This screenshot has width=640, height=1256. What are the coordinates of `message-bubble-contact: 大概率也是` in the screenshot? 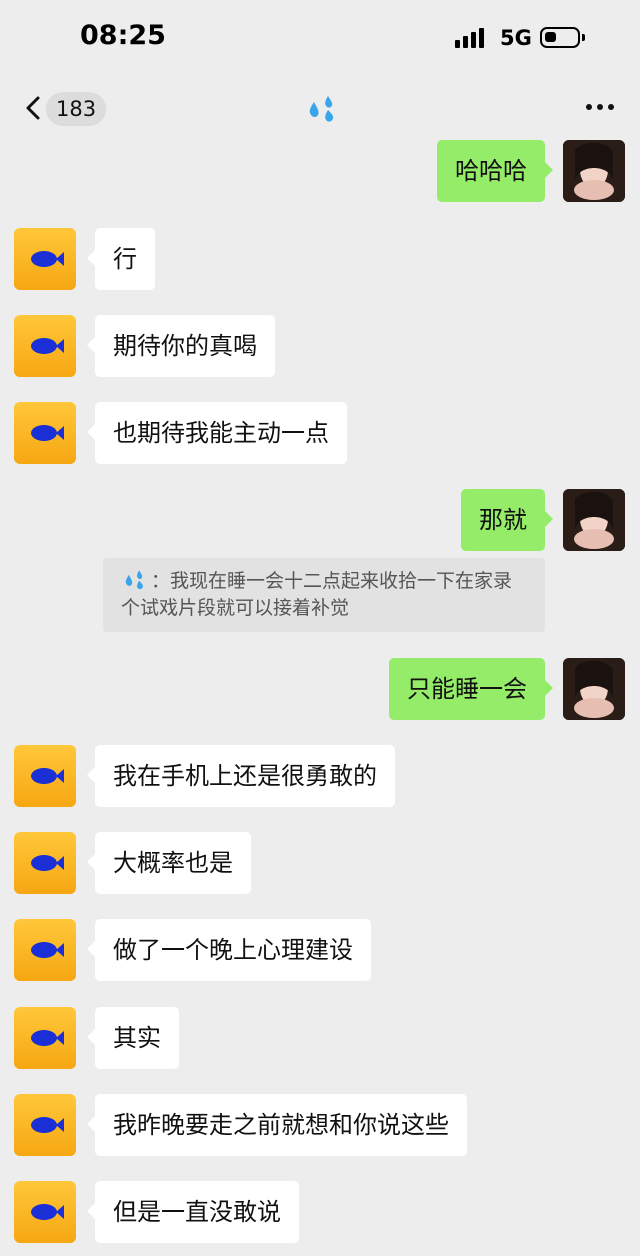 It's located at (169, 863).